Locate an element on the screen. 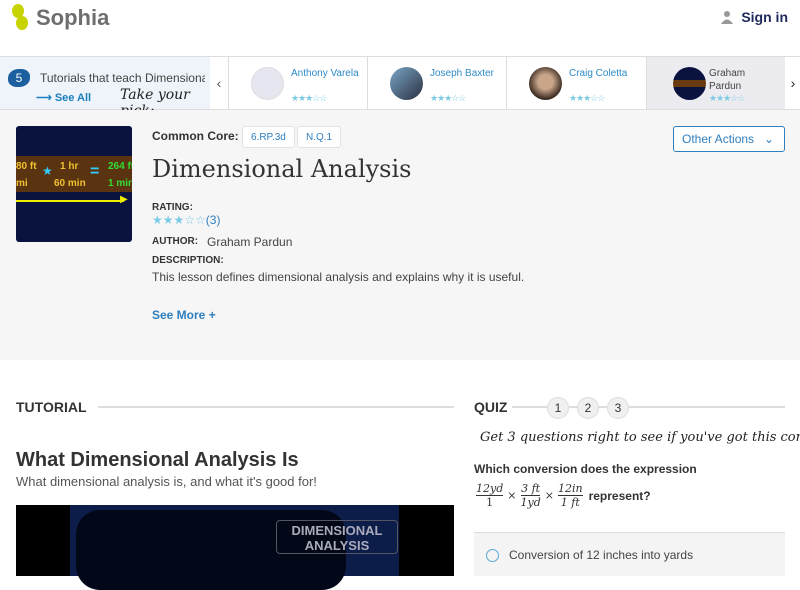 This screenshot has height=590, width=800. see-more-link: See More + is located at coordinates (184, 315).